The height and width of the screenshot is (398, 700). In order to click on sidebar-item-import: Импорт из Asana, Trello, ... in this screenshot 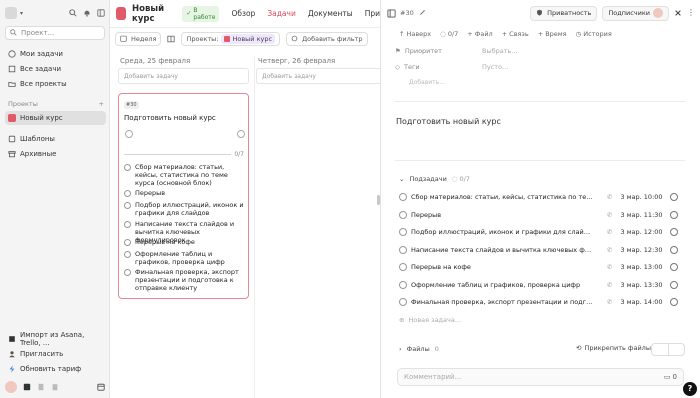, I will do `click(55, 339)`.